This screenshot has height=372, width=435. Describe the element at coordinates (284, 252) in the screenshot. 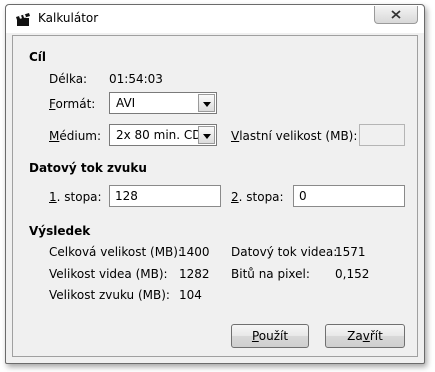

I see `video-bitrate-label: Datový tok videa:` at that location.